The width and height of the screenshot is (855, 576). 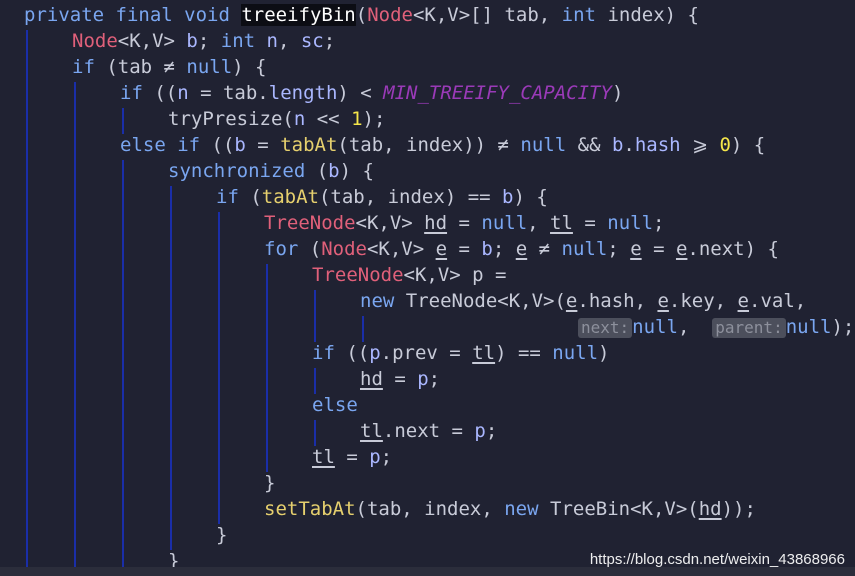 What do you see at coordinates (382, 197) in the screenshot?
I see `code-line-8: if (tabAt(tab, index) == b) {` at bounding box center [382, 197].